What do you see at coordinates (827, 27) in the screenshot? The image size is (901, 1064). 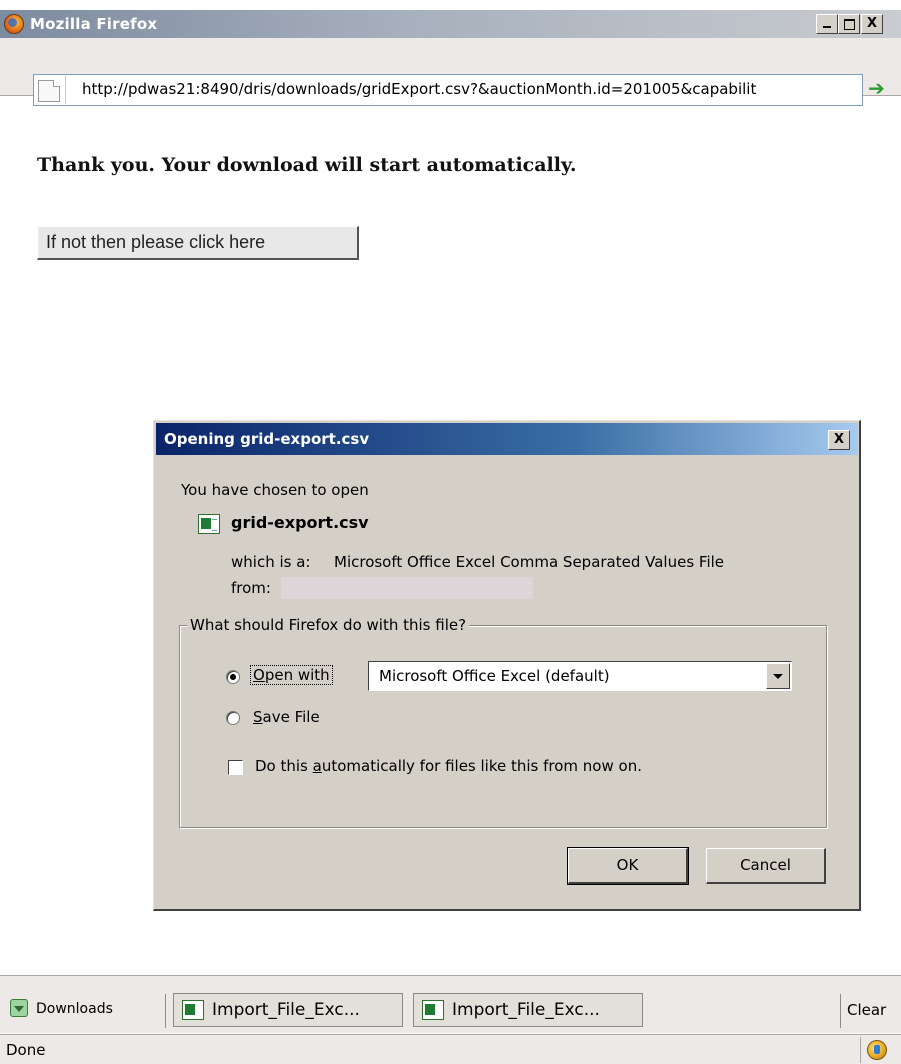 I see `minimize-icon` at bounding box center [827, 27].